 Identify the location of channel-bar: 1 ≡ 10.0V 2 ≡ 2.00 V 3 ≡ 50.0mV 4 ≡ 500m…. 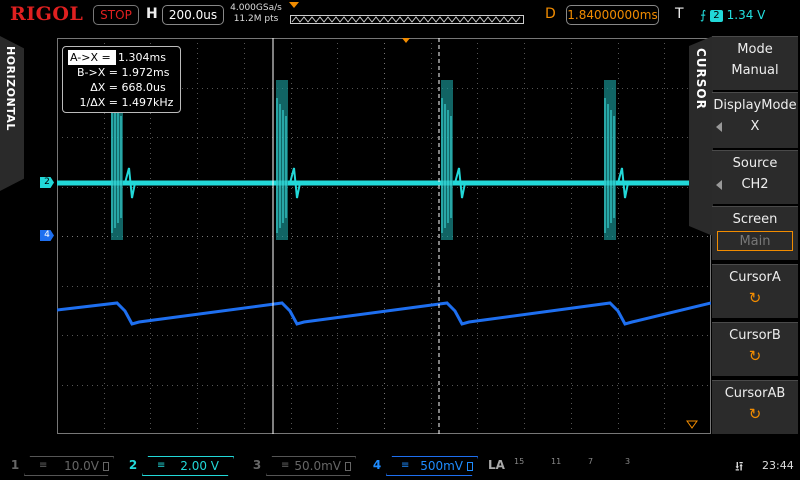
(400, 466).